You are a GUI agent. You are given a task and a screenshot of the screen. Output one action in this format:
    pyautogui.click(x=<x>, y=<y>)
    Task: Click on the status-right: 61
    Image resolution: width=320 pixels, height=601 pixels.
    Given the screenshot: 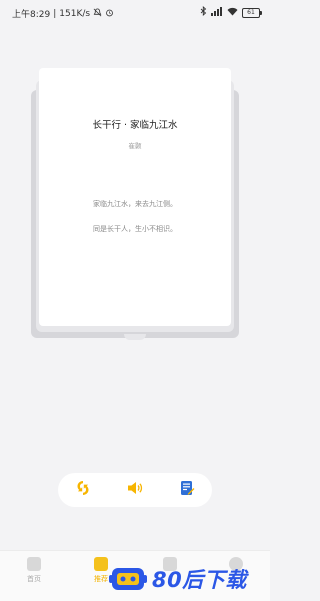 What is the action you would take?
    pyautogui.click(x=231, y=12)
    